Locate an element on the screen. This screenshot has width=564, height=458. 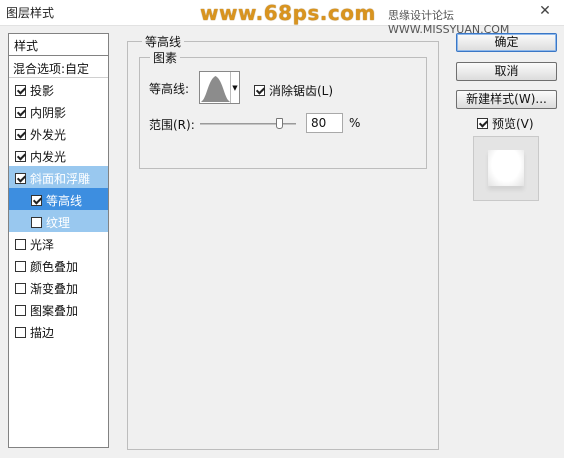
style-item-texture: 纹理 is located at coordinates (58, 221).